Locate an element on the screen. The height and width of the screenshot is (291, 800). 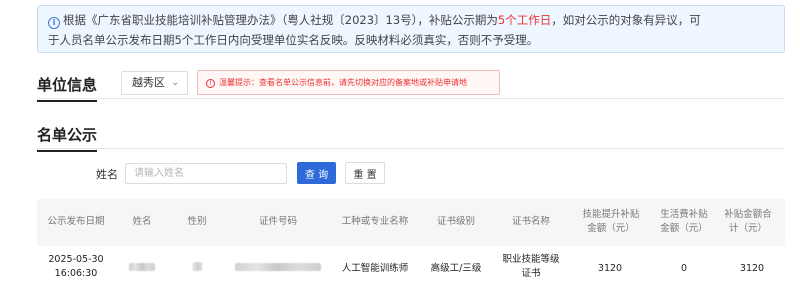
col-header-living-line1: 生活费补贴 is located at coordinates (684, 214).